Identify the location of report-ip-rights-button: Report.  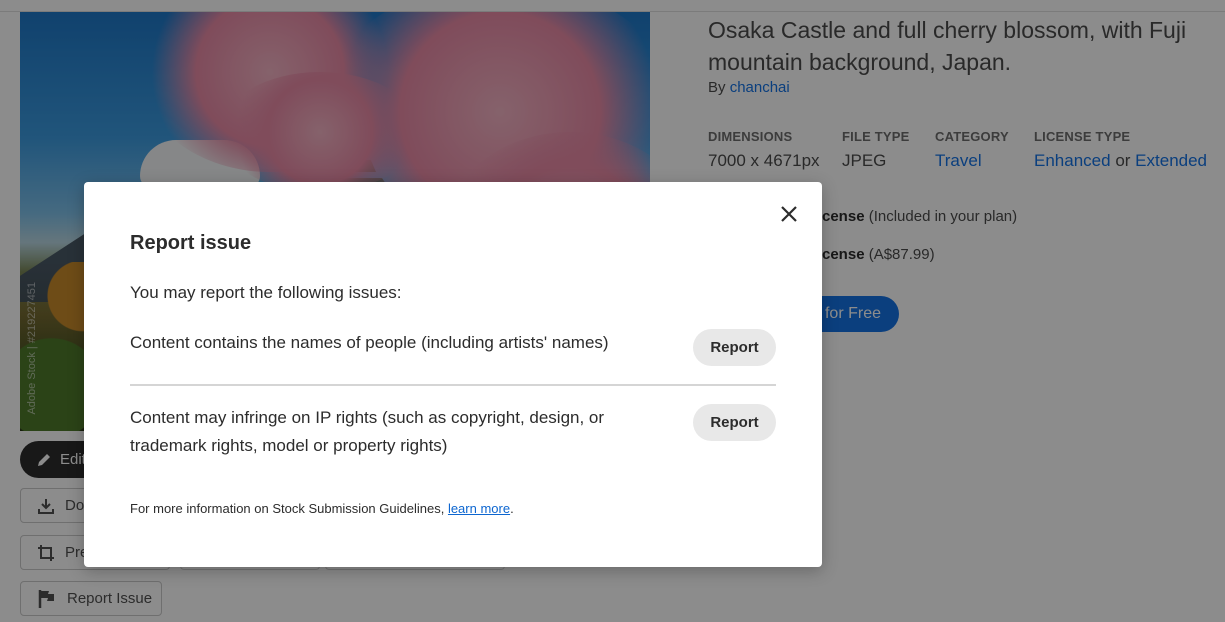
(734, 422).